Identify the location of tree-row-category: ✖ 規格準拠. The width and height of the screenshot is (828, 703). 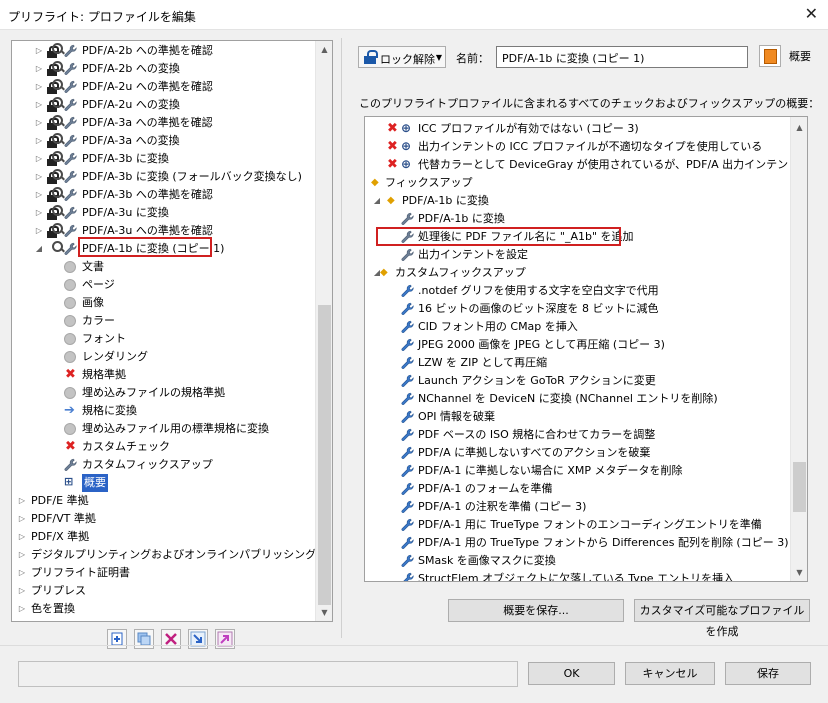
(162, 375).